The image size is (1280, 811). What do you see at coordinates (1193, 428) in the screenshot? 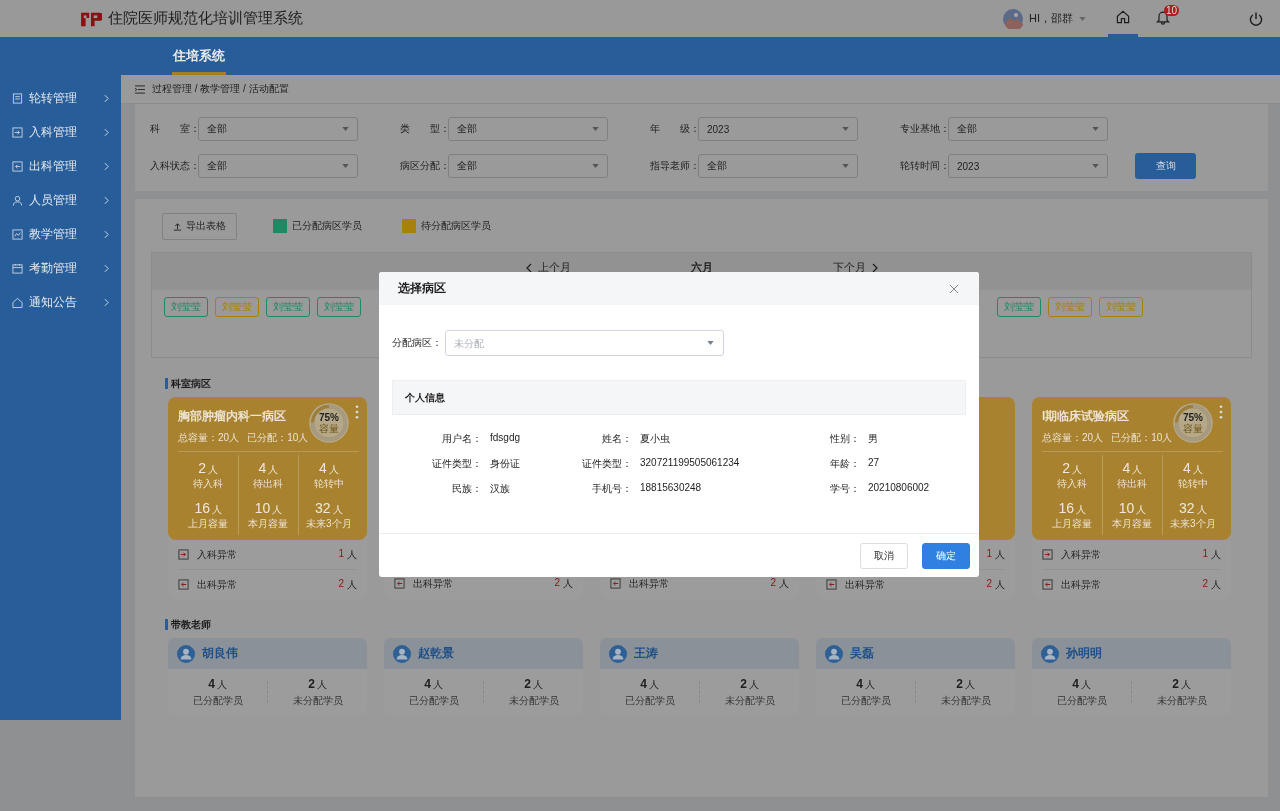
I see `ring-label: 容量` at bounding box center [1193, 428].